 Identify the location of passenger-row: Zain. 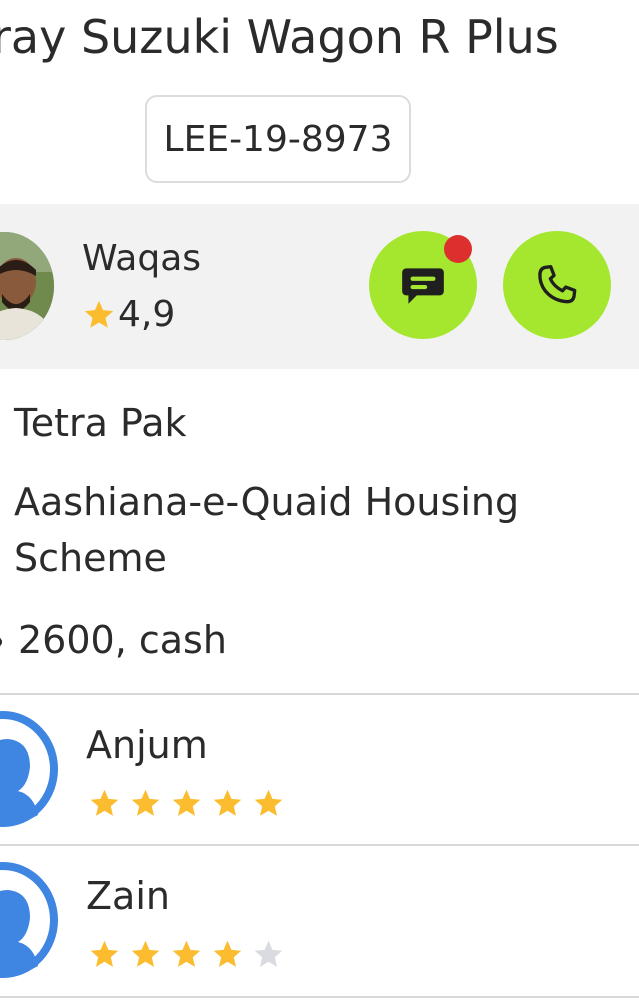
(319, 921).